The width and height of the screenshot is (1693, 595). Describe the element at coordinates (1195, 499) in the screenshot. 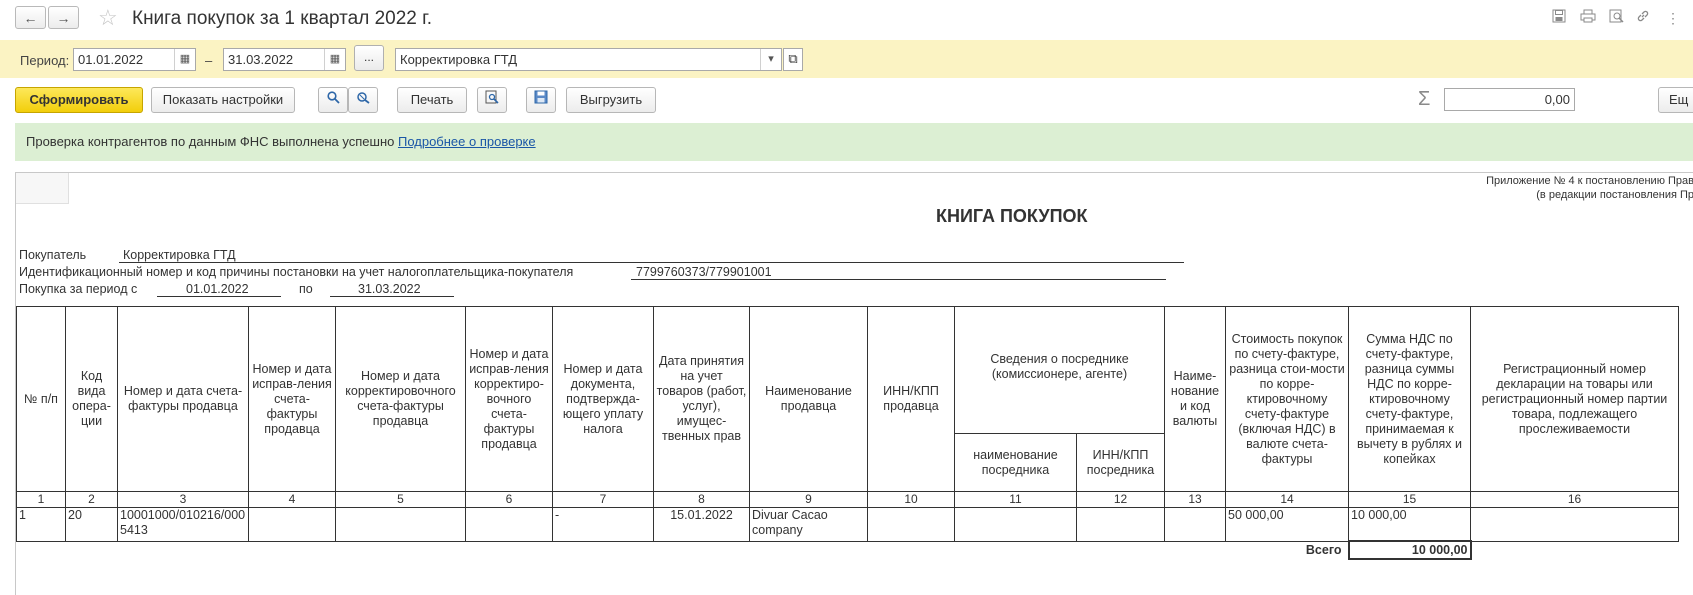

I see `column-number: 13` at that location.